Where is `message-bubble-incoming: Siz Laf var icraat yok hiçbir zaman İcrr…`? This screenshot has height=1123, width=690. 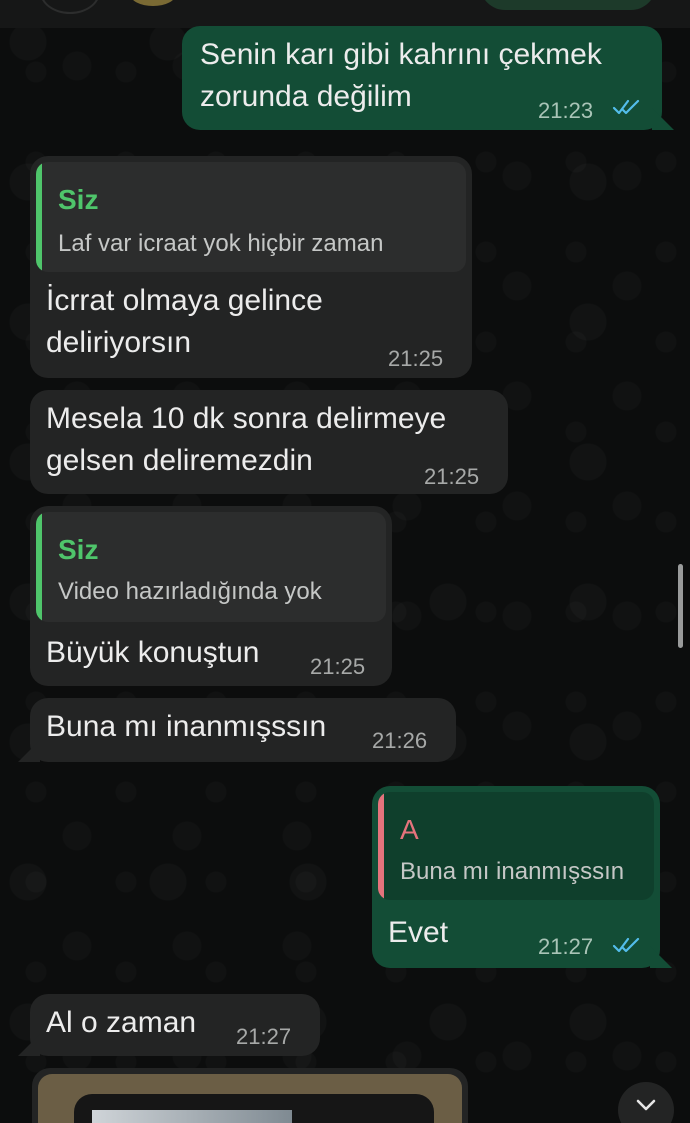 message-bubble-incoming: Siz Laf var icraat yok hiçbir zaman İcrr… is located at coordinates (251, 267).